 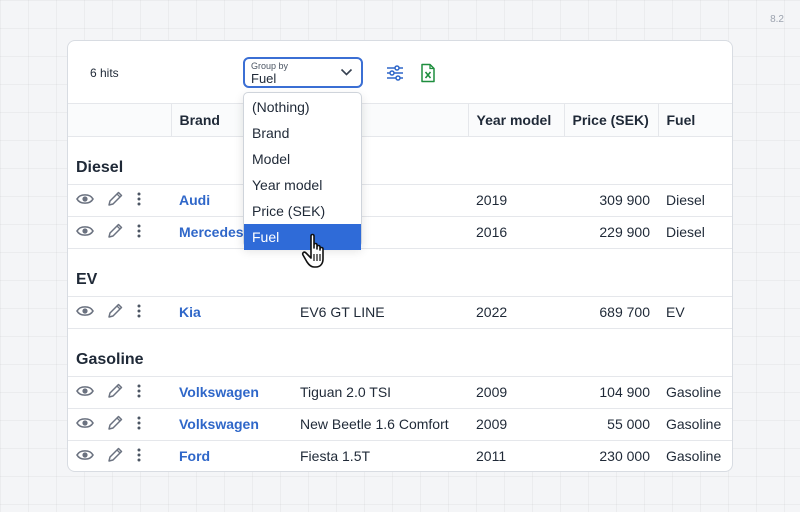 I want to click on year-cell: 2016, so click(x=516, y=232).